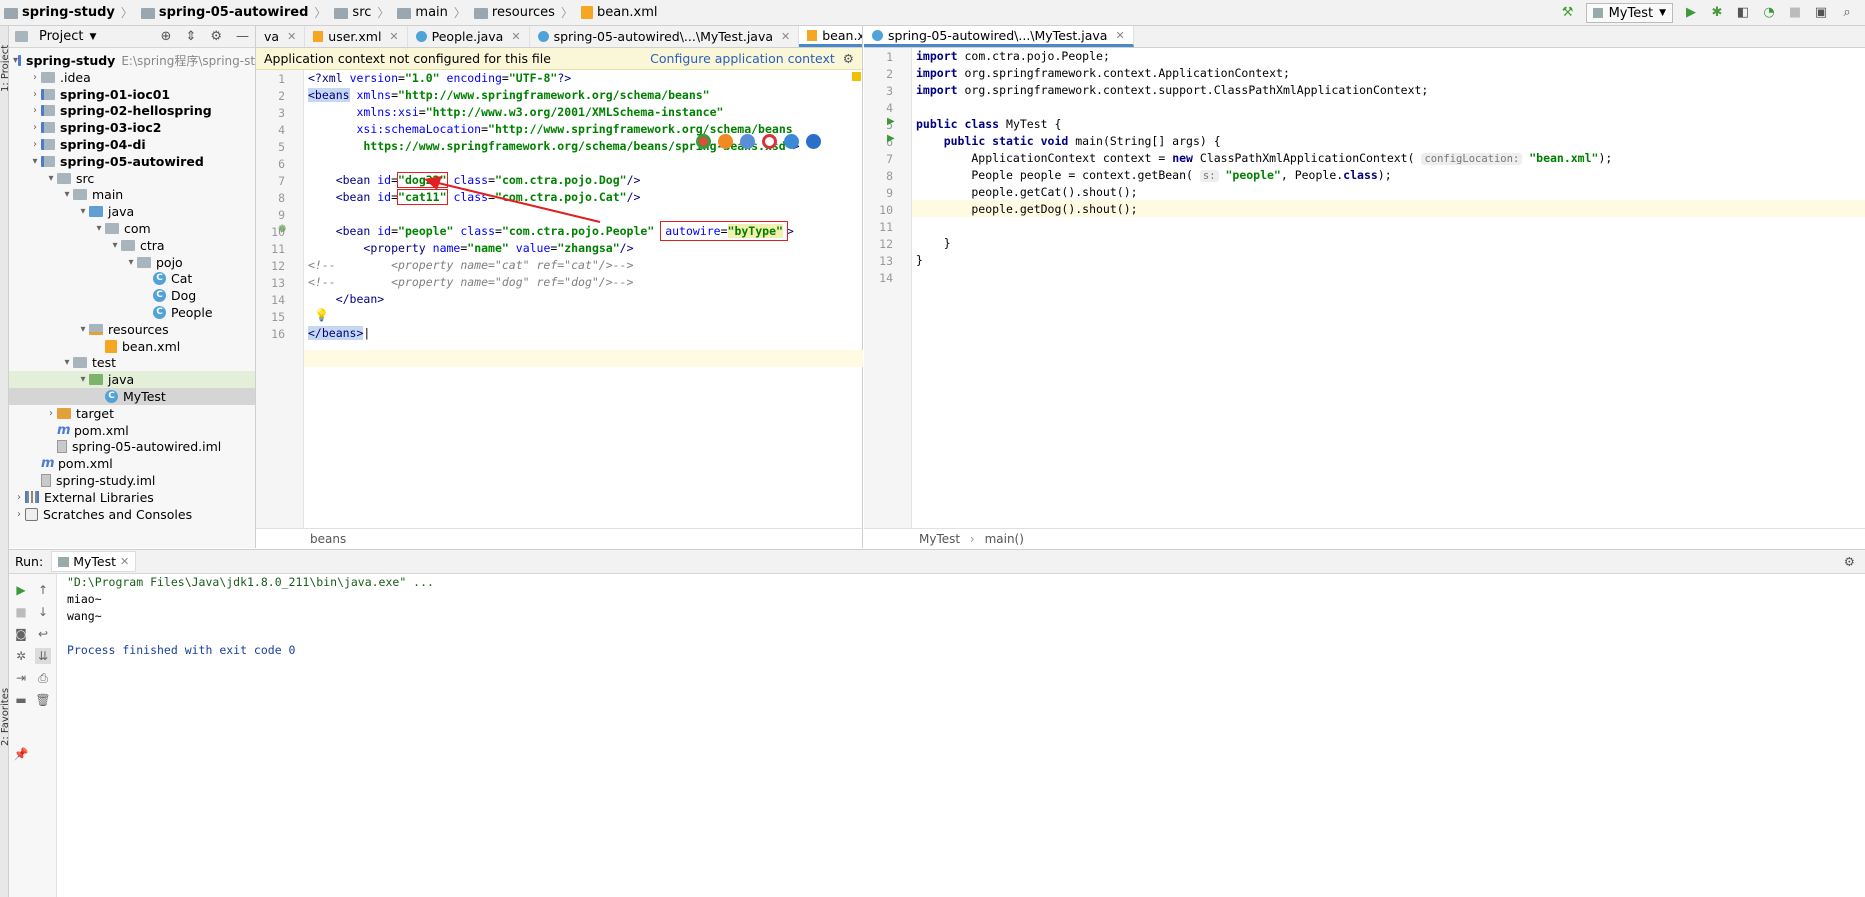 The height and width of the screenshot is (897, 1865). What do you see at coordinates (559, 538) in the screenshot?
I see `editor-breadcrumb: beans` at bounding box center [559, 538].